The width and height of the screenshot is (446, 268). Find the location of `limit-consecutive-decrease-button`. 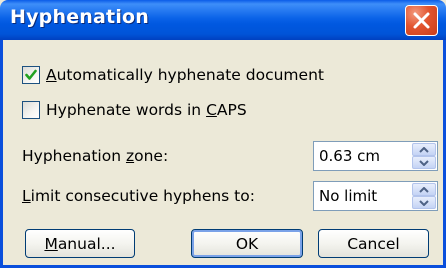

limit-consecutive-decrease-button is located at coordinates (424, 202).